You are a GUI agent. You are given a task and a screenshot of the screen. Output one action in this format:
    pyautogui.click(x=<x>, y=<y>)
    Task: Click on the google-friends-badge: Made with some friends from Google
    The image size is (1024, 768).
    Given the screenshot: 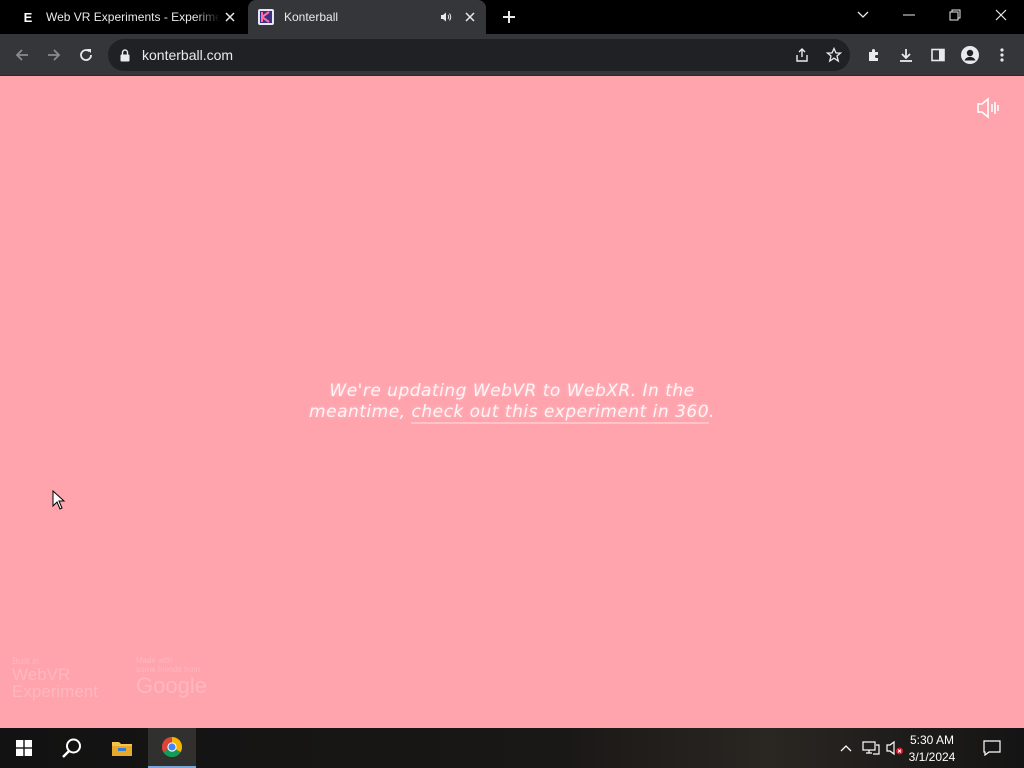 What is the action you would take?
    pyautogui.click(x=181, y=677)
    